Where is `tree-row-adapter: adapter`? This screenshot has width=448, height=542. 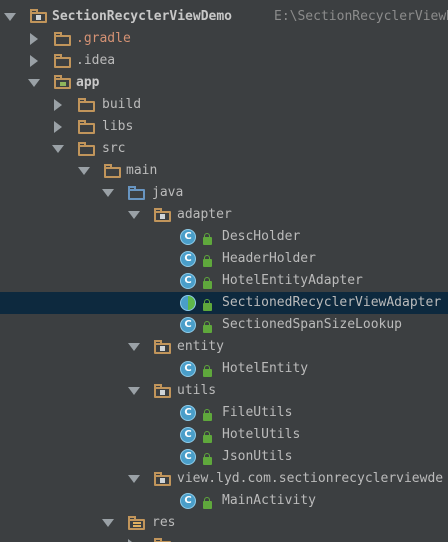 tree-row-adapter: adapter is located at coordinates (224, 215).